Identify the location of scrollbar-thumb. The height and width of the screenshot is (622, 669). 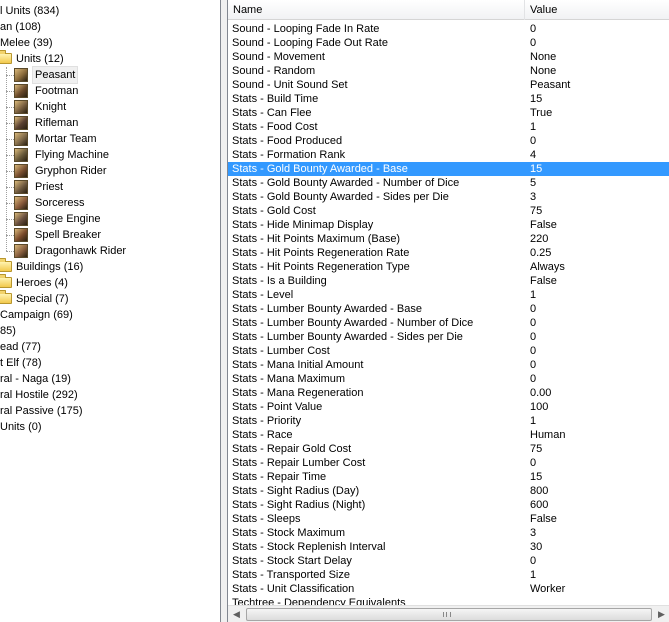
(449, 614).